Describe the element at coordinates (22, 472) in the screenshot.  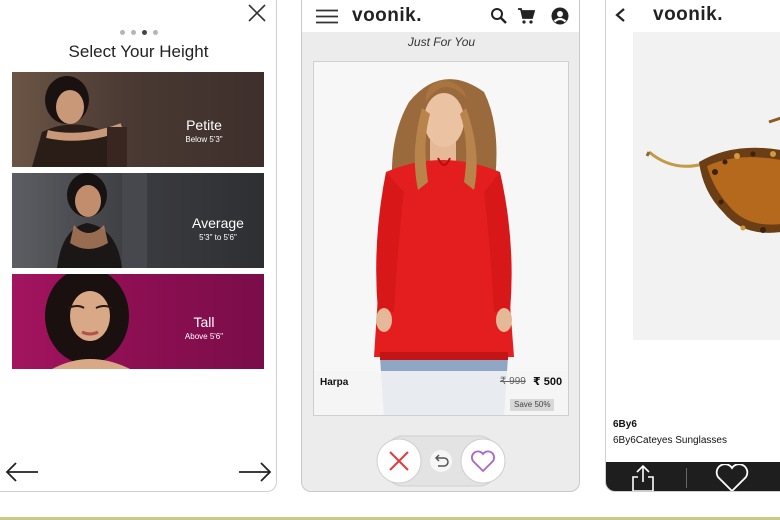
I see `arrow-left-icon` at that location.